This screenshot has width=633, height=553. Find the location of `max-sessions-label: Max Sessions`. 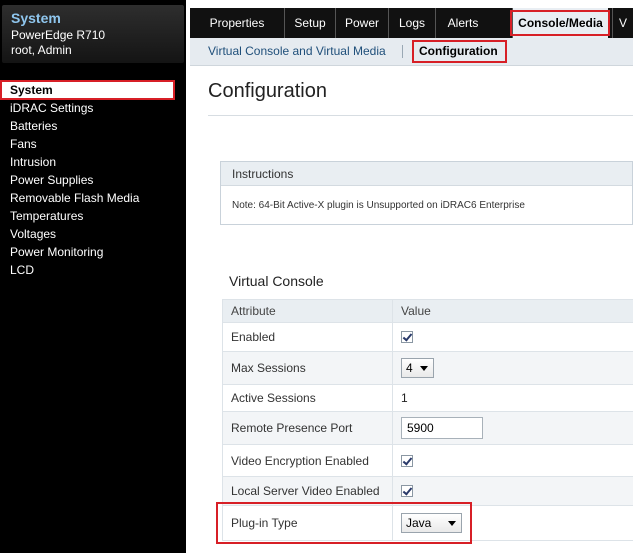

max-sessions-label: Max Sessions is located at coordinates (308, 368).